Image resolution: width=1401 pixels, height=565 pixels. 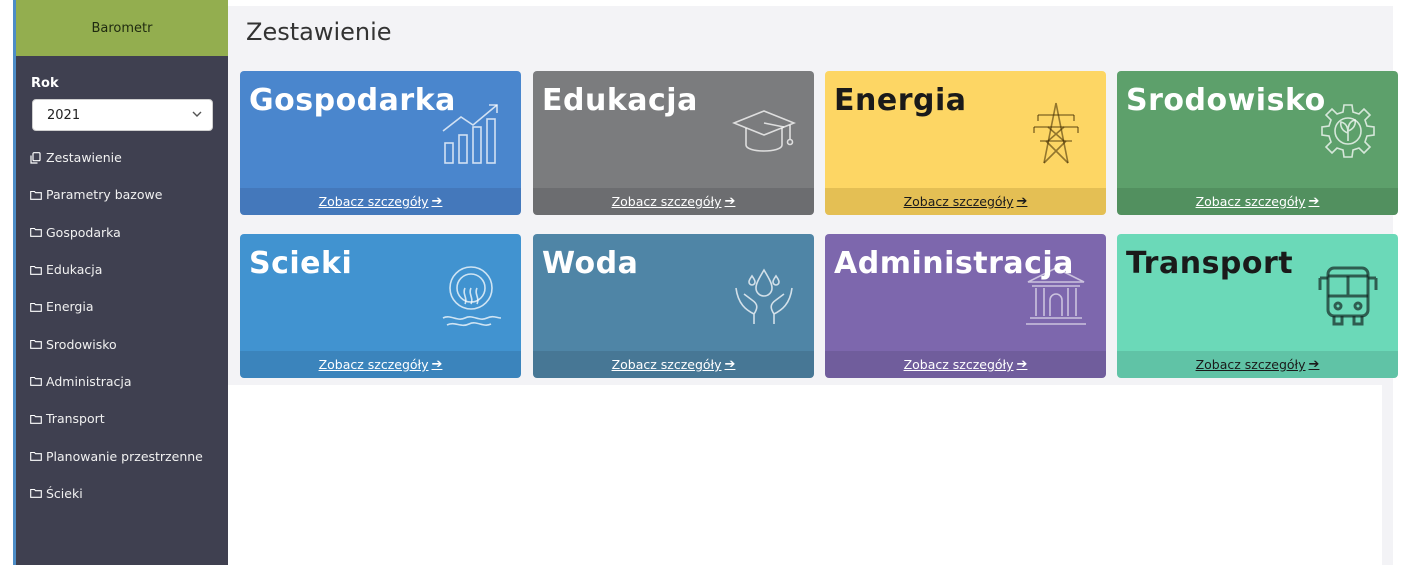 I want to click on card-body: Gospodarka, so click(x=380, y=129).